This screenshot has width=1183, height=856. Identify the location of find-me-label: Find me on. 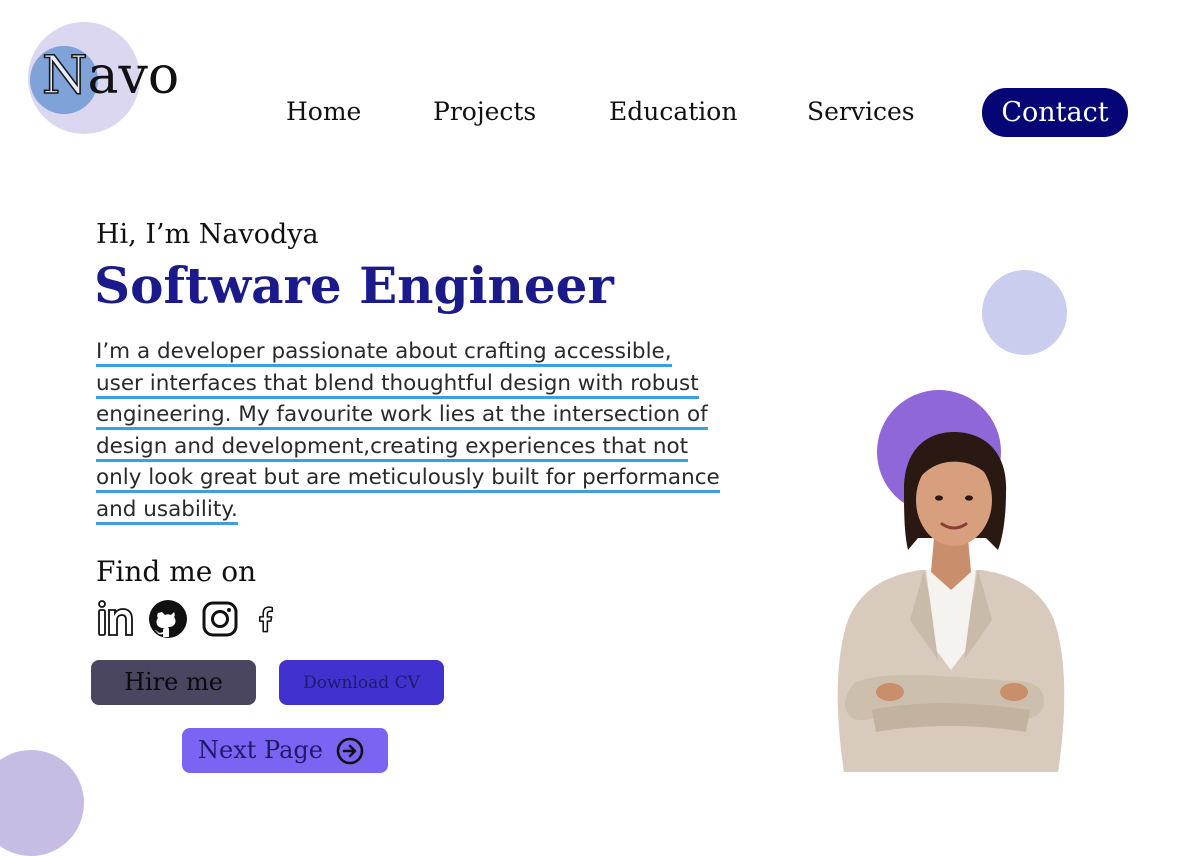
(176, 571).